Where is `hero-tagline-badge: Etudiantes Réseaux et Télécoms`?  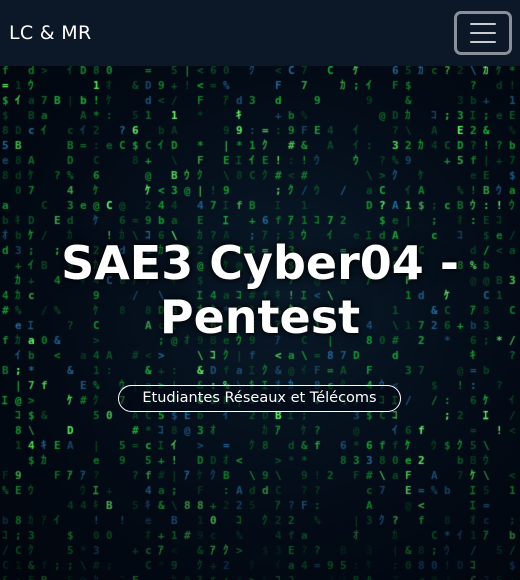 hero-tagline-badge: Etudiantes Réseaux et Télécoms is located at coordinates (259, 398).